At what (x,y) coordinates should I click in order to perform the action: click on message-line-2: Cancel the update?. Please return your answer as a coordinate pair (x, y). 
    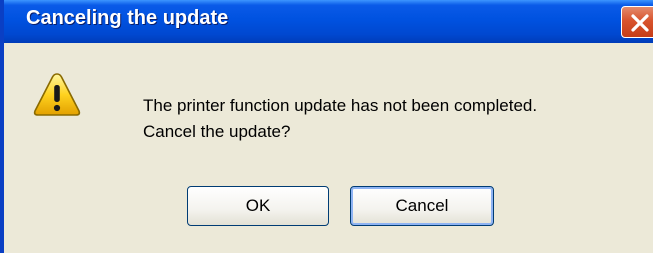
    Looking at the image, I should click on (217, 131).